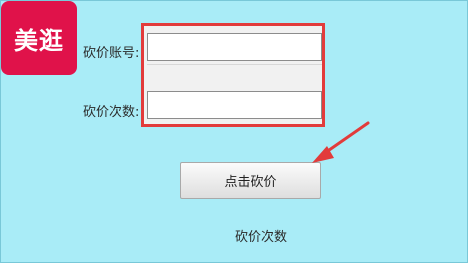 This screenshot has width=468, height=263. What do you see at coordinates (234, 47) in the screenshot?
I see `account-input` at bounding box center [234, 47].